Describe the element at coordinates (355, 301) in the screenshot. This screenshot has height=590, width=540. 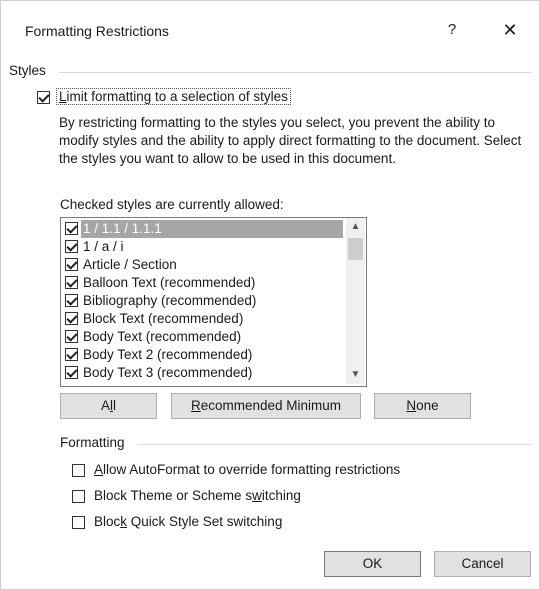
I see `listbox-scrollbar: ▲ ▼` at that location.